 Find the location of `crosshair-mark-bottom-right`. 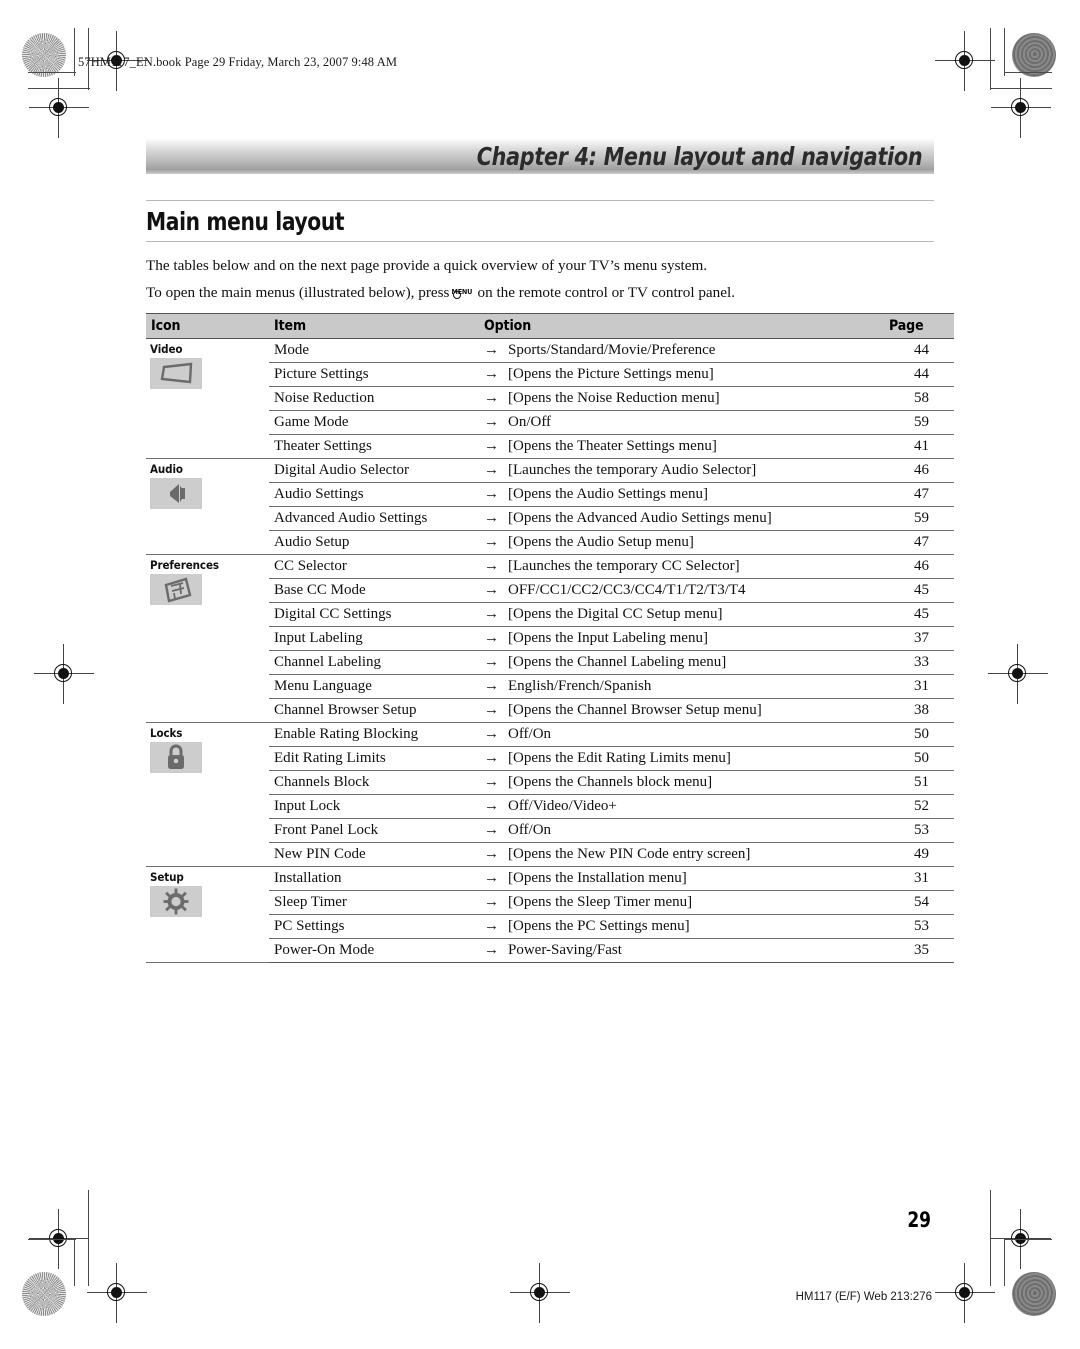

crosshair-mark-bottom-right is located at coordinates (965, 1293).